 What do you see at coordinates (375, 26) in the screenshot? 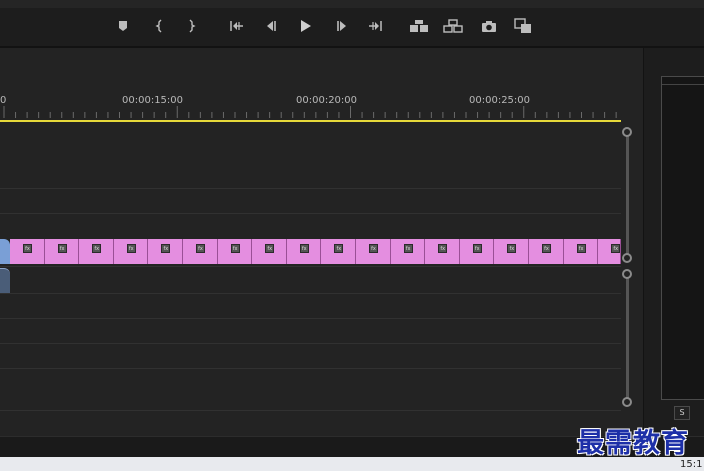
I see `go-to-out-icon` at bounding box center [375, 26].